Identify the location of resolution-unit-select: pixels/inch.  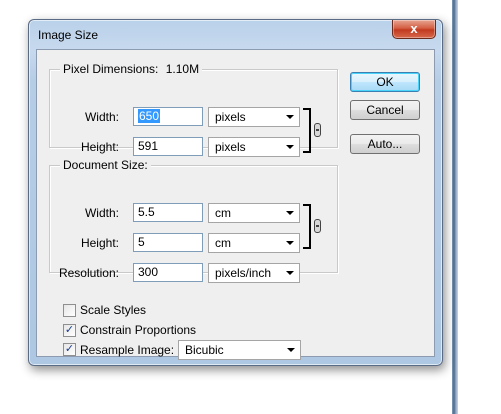
(254, 273).